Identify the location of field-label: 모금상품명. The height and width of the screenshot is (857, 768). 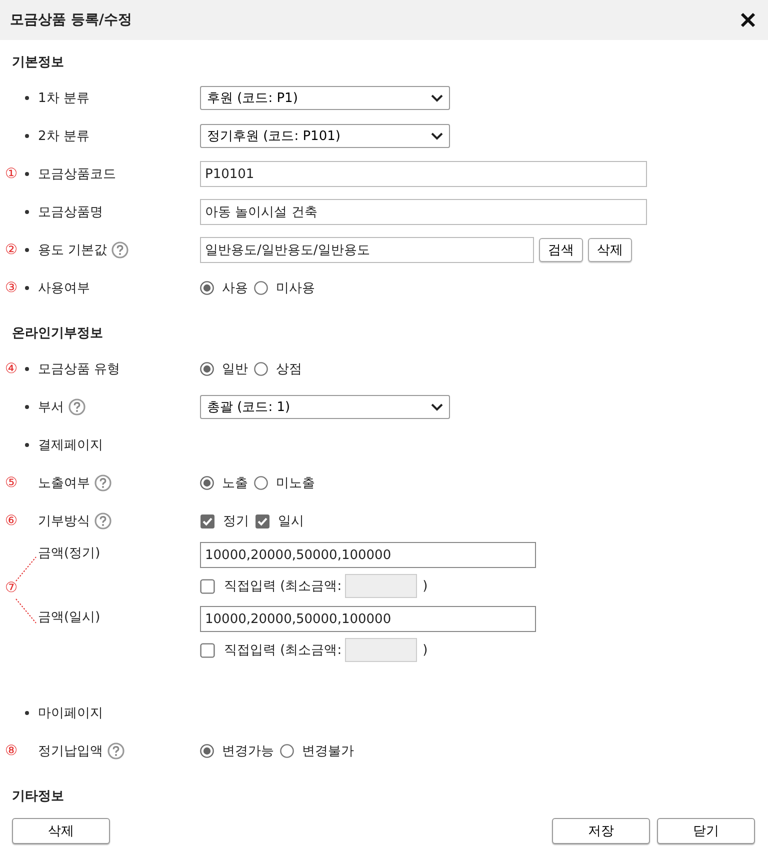
(70, 212).